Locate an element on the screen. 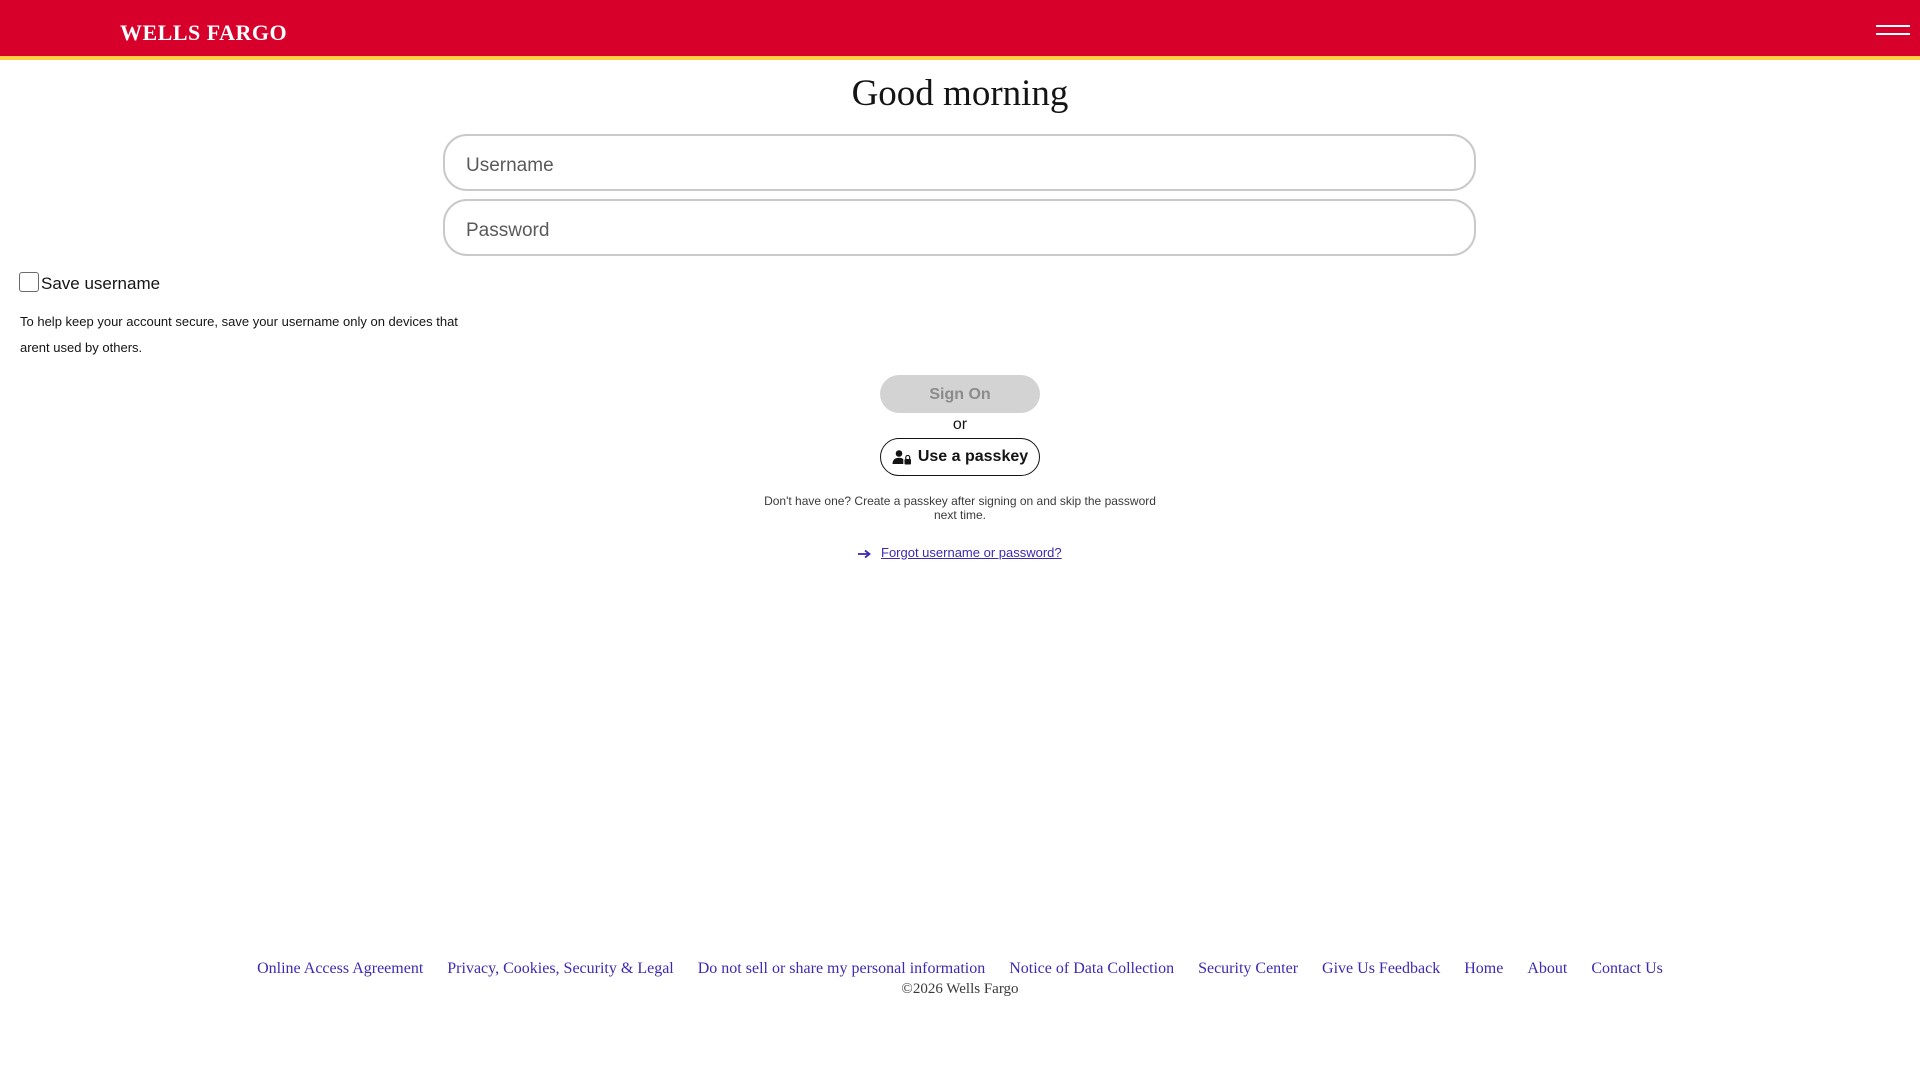  username-field-container is located at coordinates (959, 162).